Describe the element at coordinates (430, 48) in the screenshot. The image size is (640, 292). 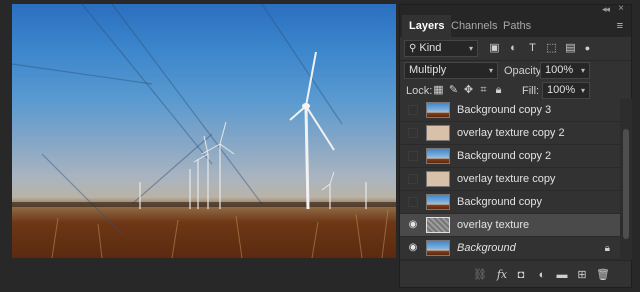
I see `filter-kind-label: Kind` at that location.